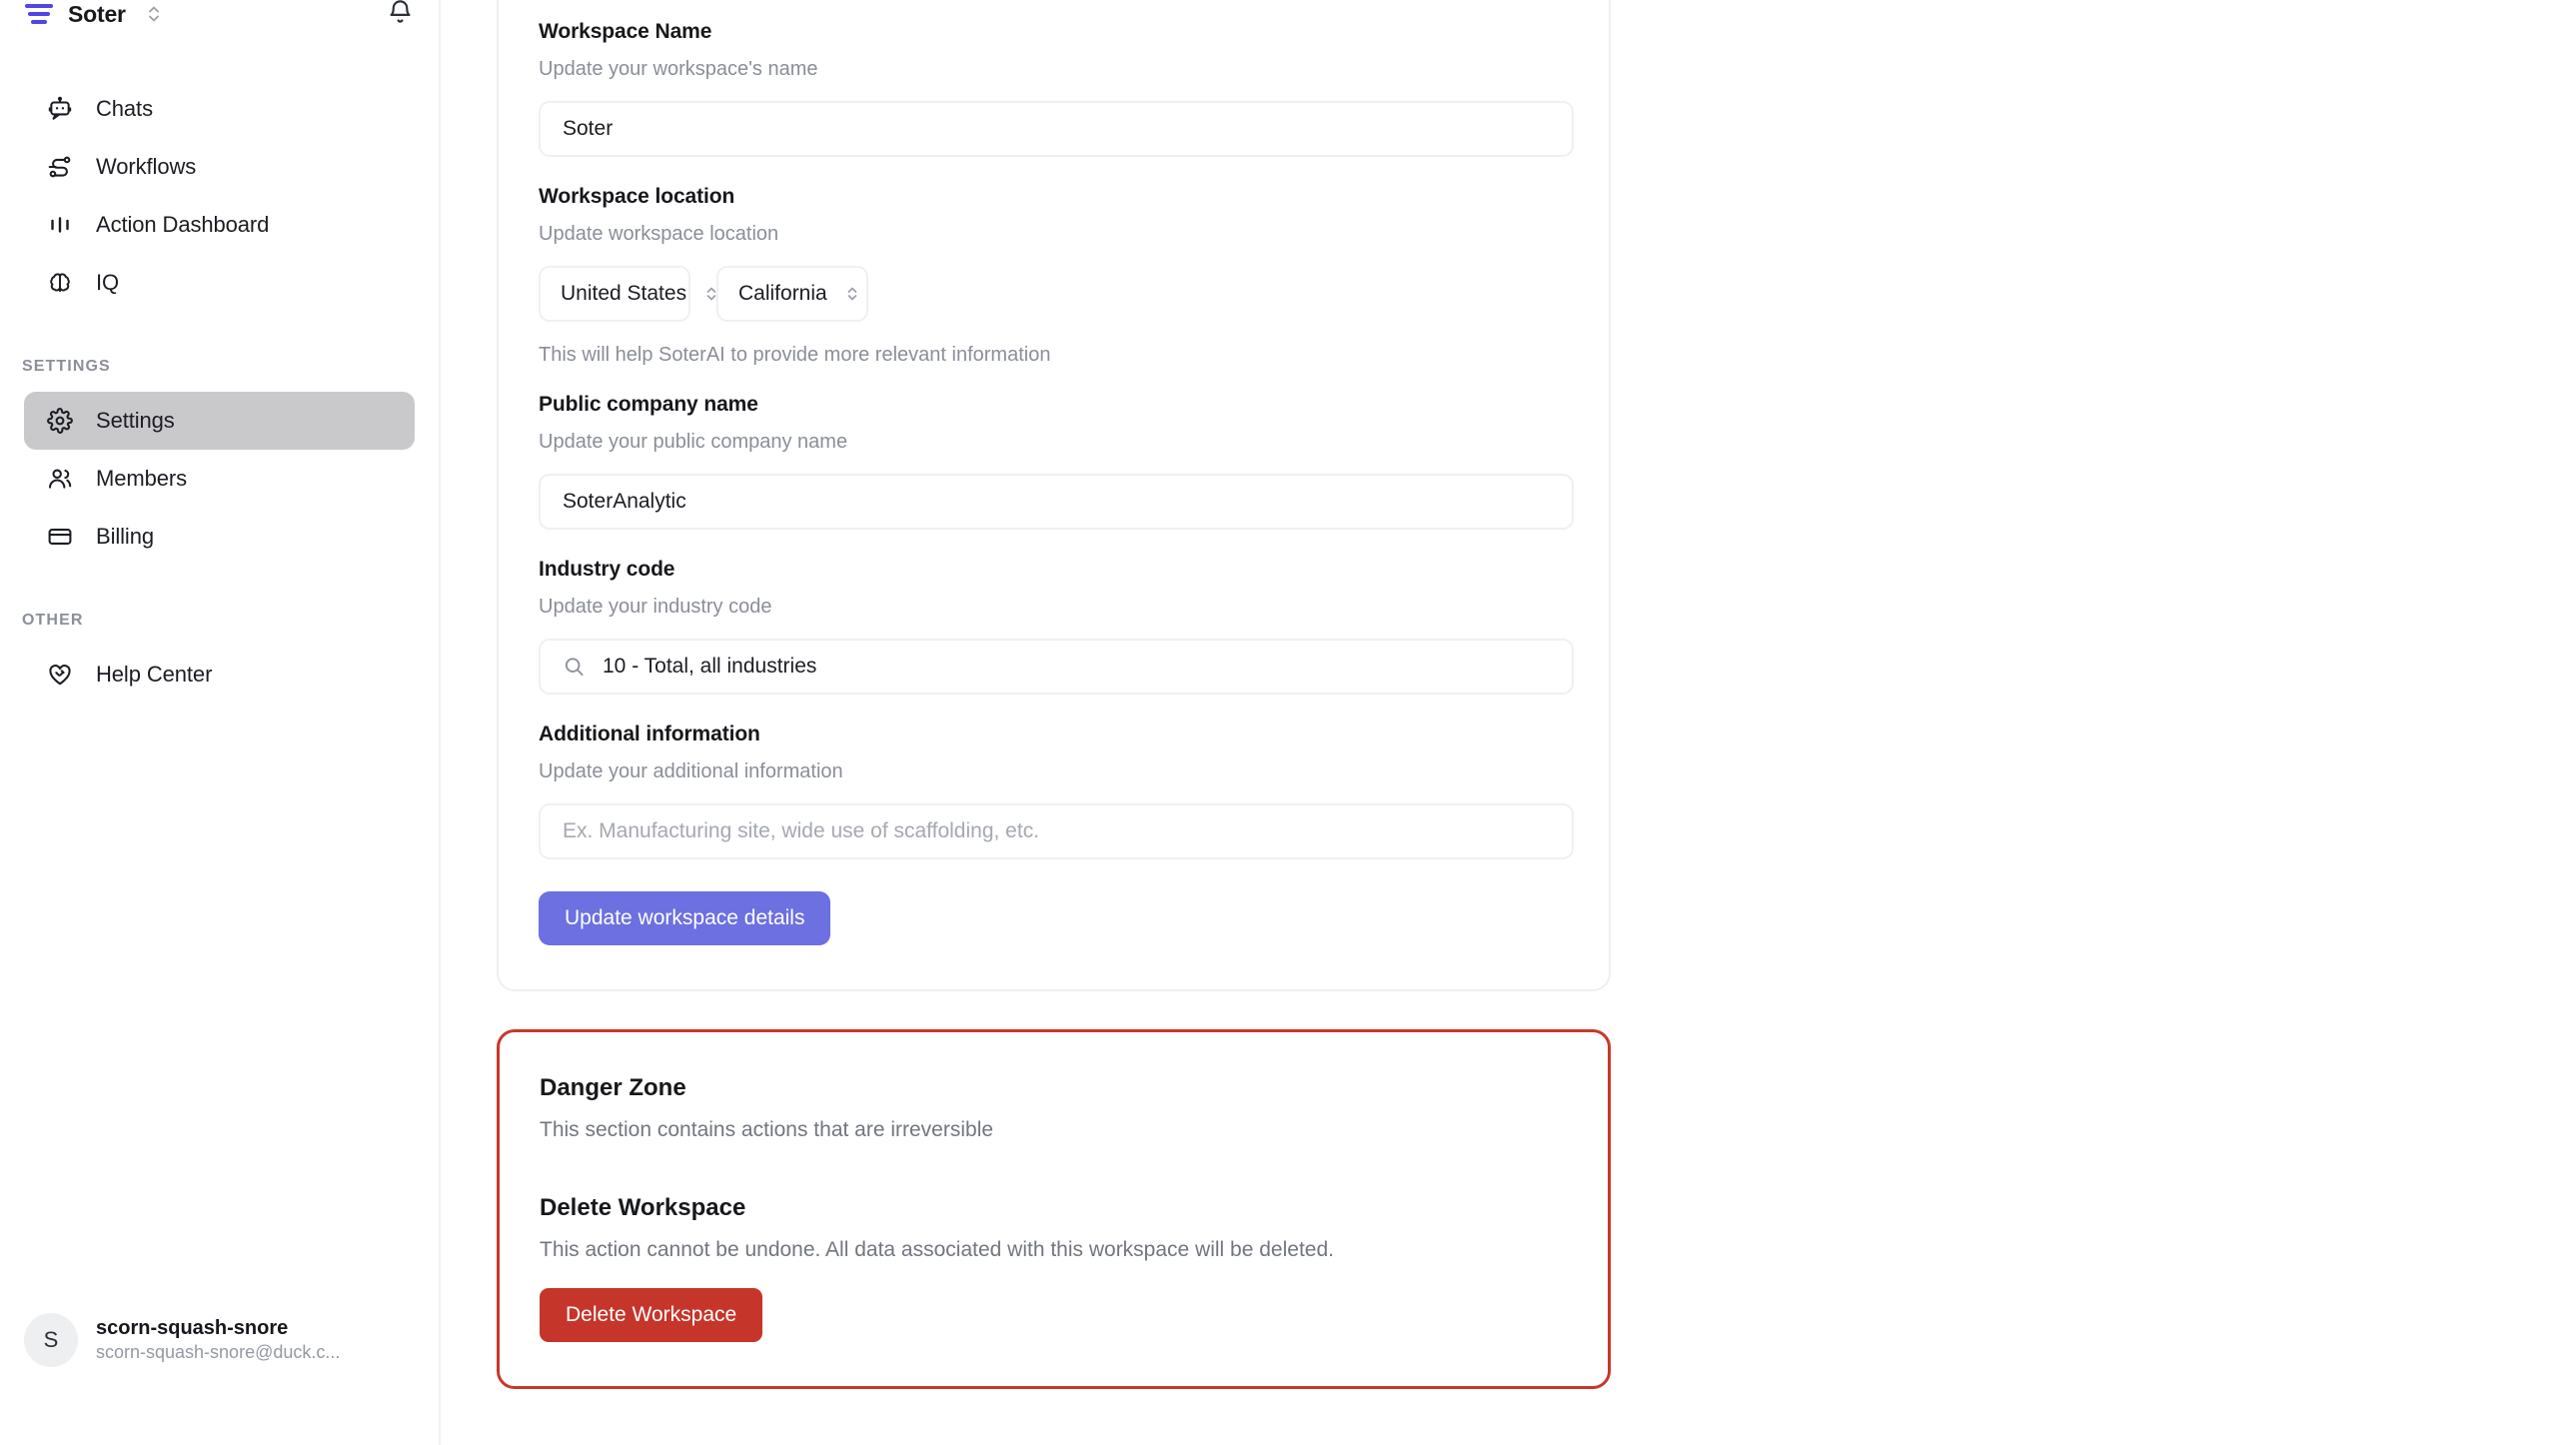  Describe the element at coordinates (124, 108) in the screenshot. I see `sidebar-item-label: Chats` at that location.